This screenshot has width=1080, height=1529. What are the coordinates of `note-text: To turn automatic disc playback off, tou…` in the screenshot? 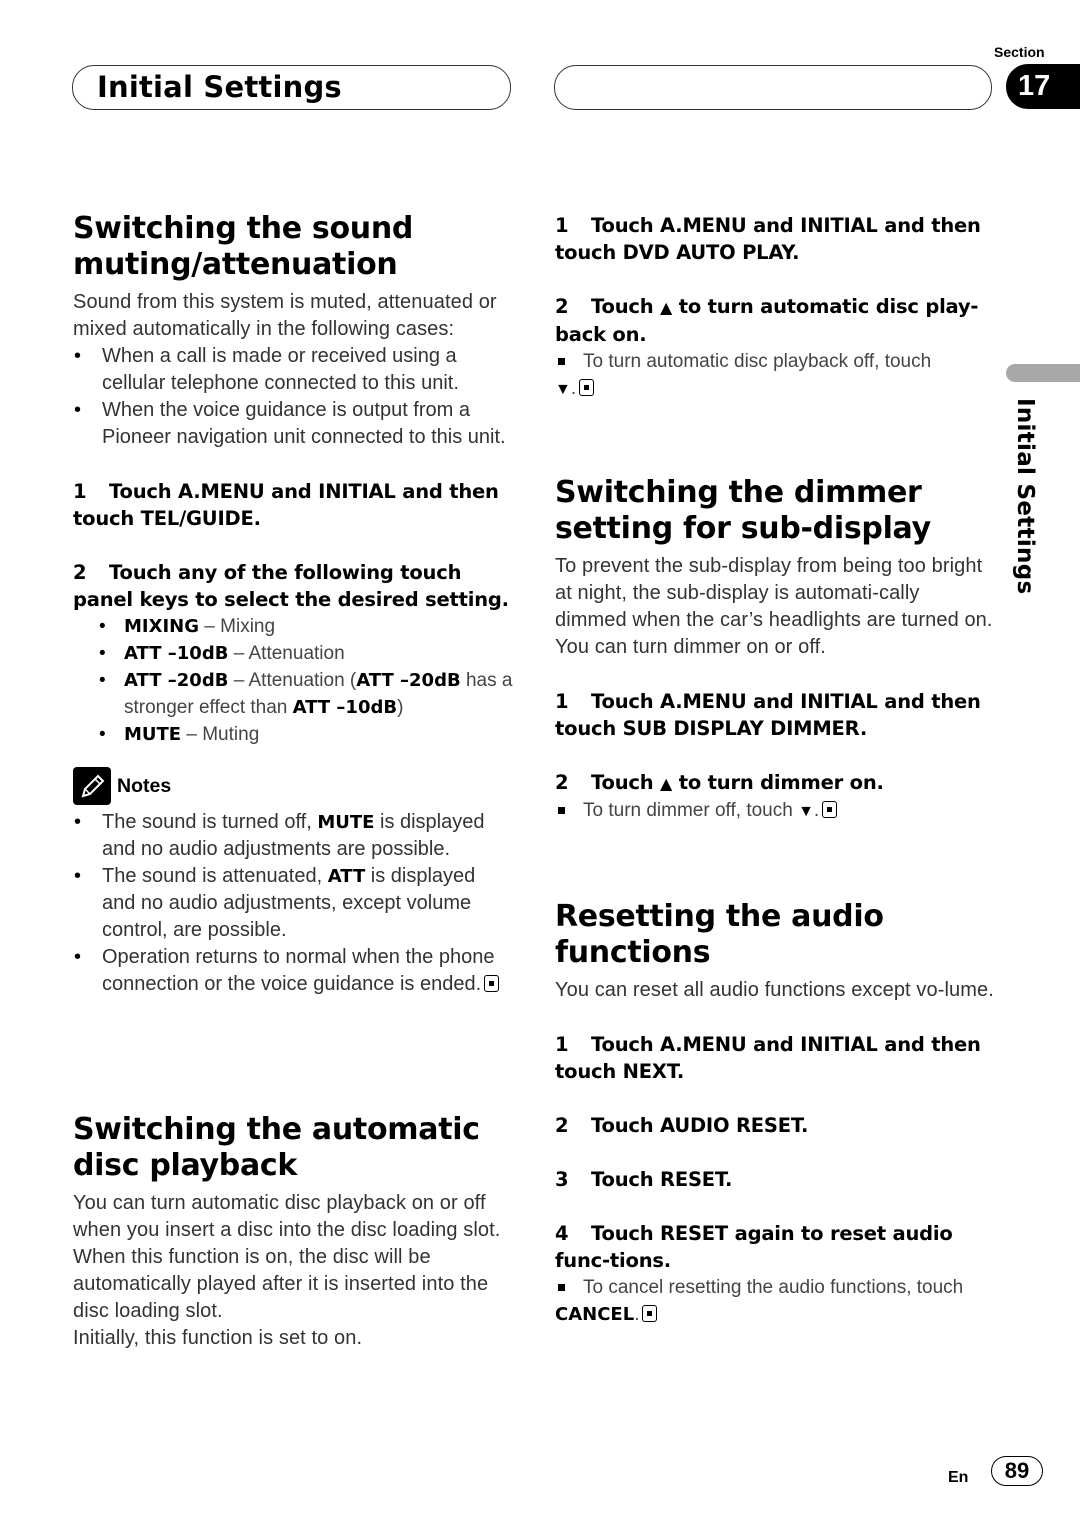 It's located at (757, 361).